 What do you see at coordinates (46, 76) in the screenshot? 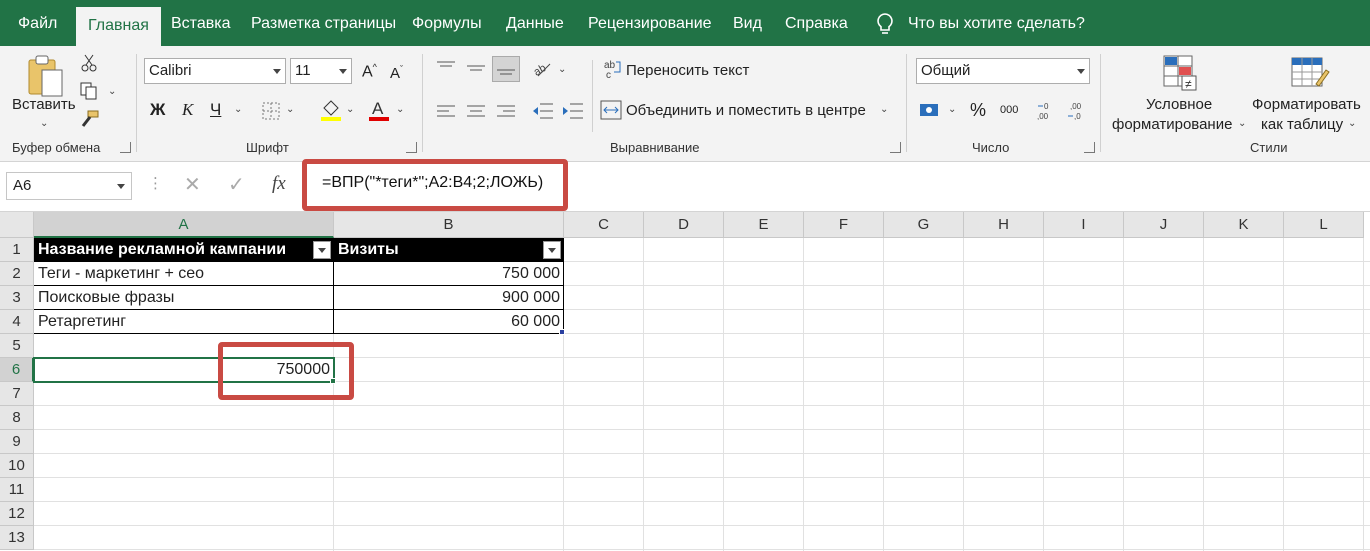
I see `paste-icon` at bounding box center [46, 76].